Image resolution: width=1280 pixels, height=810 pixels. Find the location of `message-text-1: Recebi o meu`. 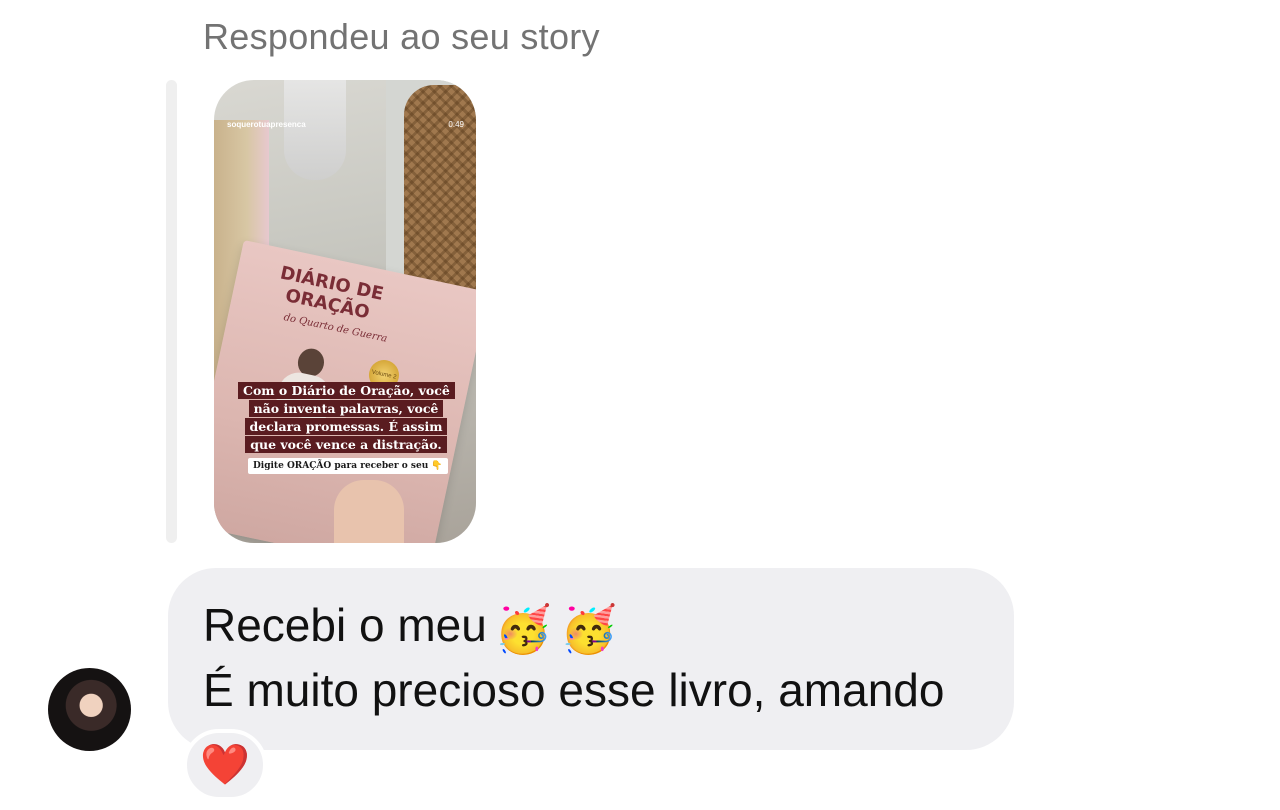

message-text-1: Recebi o meu is located at coordinates (345, 625).